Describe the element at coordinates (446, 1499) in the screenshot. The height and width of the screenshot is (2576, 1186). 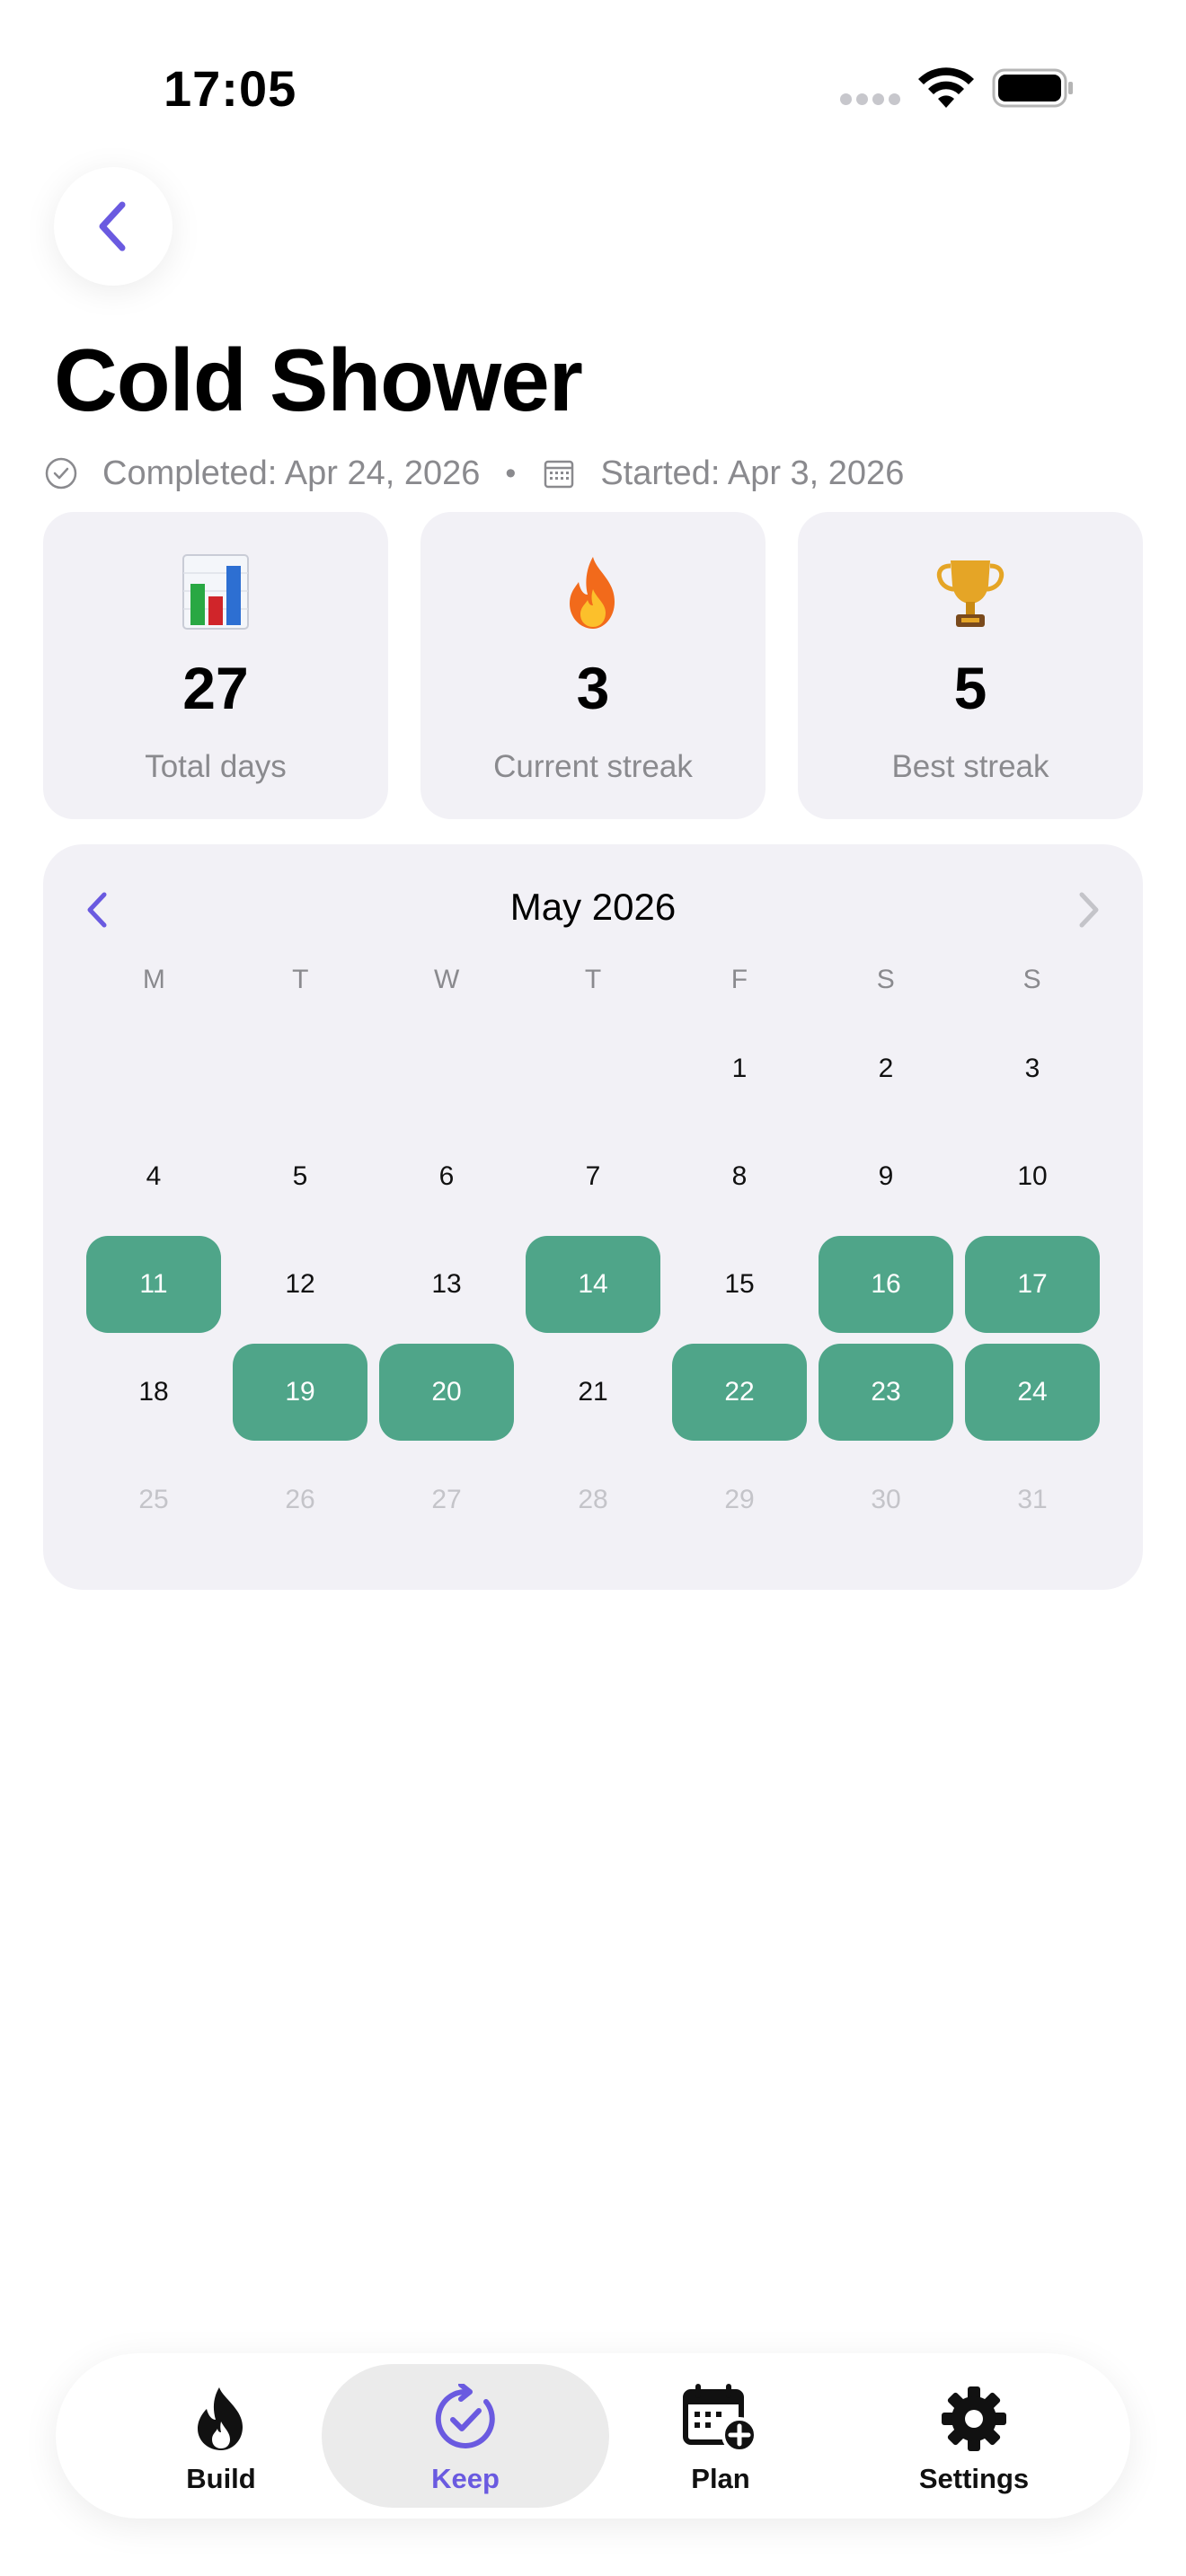
I see `calendar-day: 27` at that location.